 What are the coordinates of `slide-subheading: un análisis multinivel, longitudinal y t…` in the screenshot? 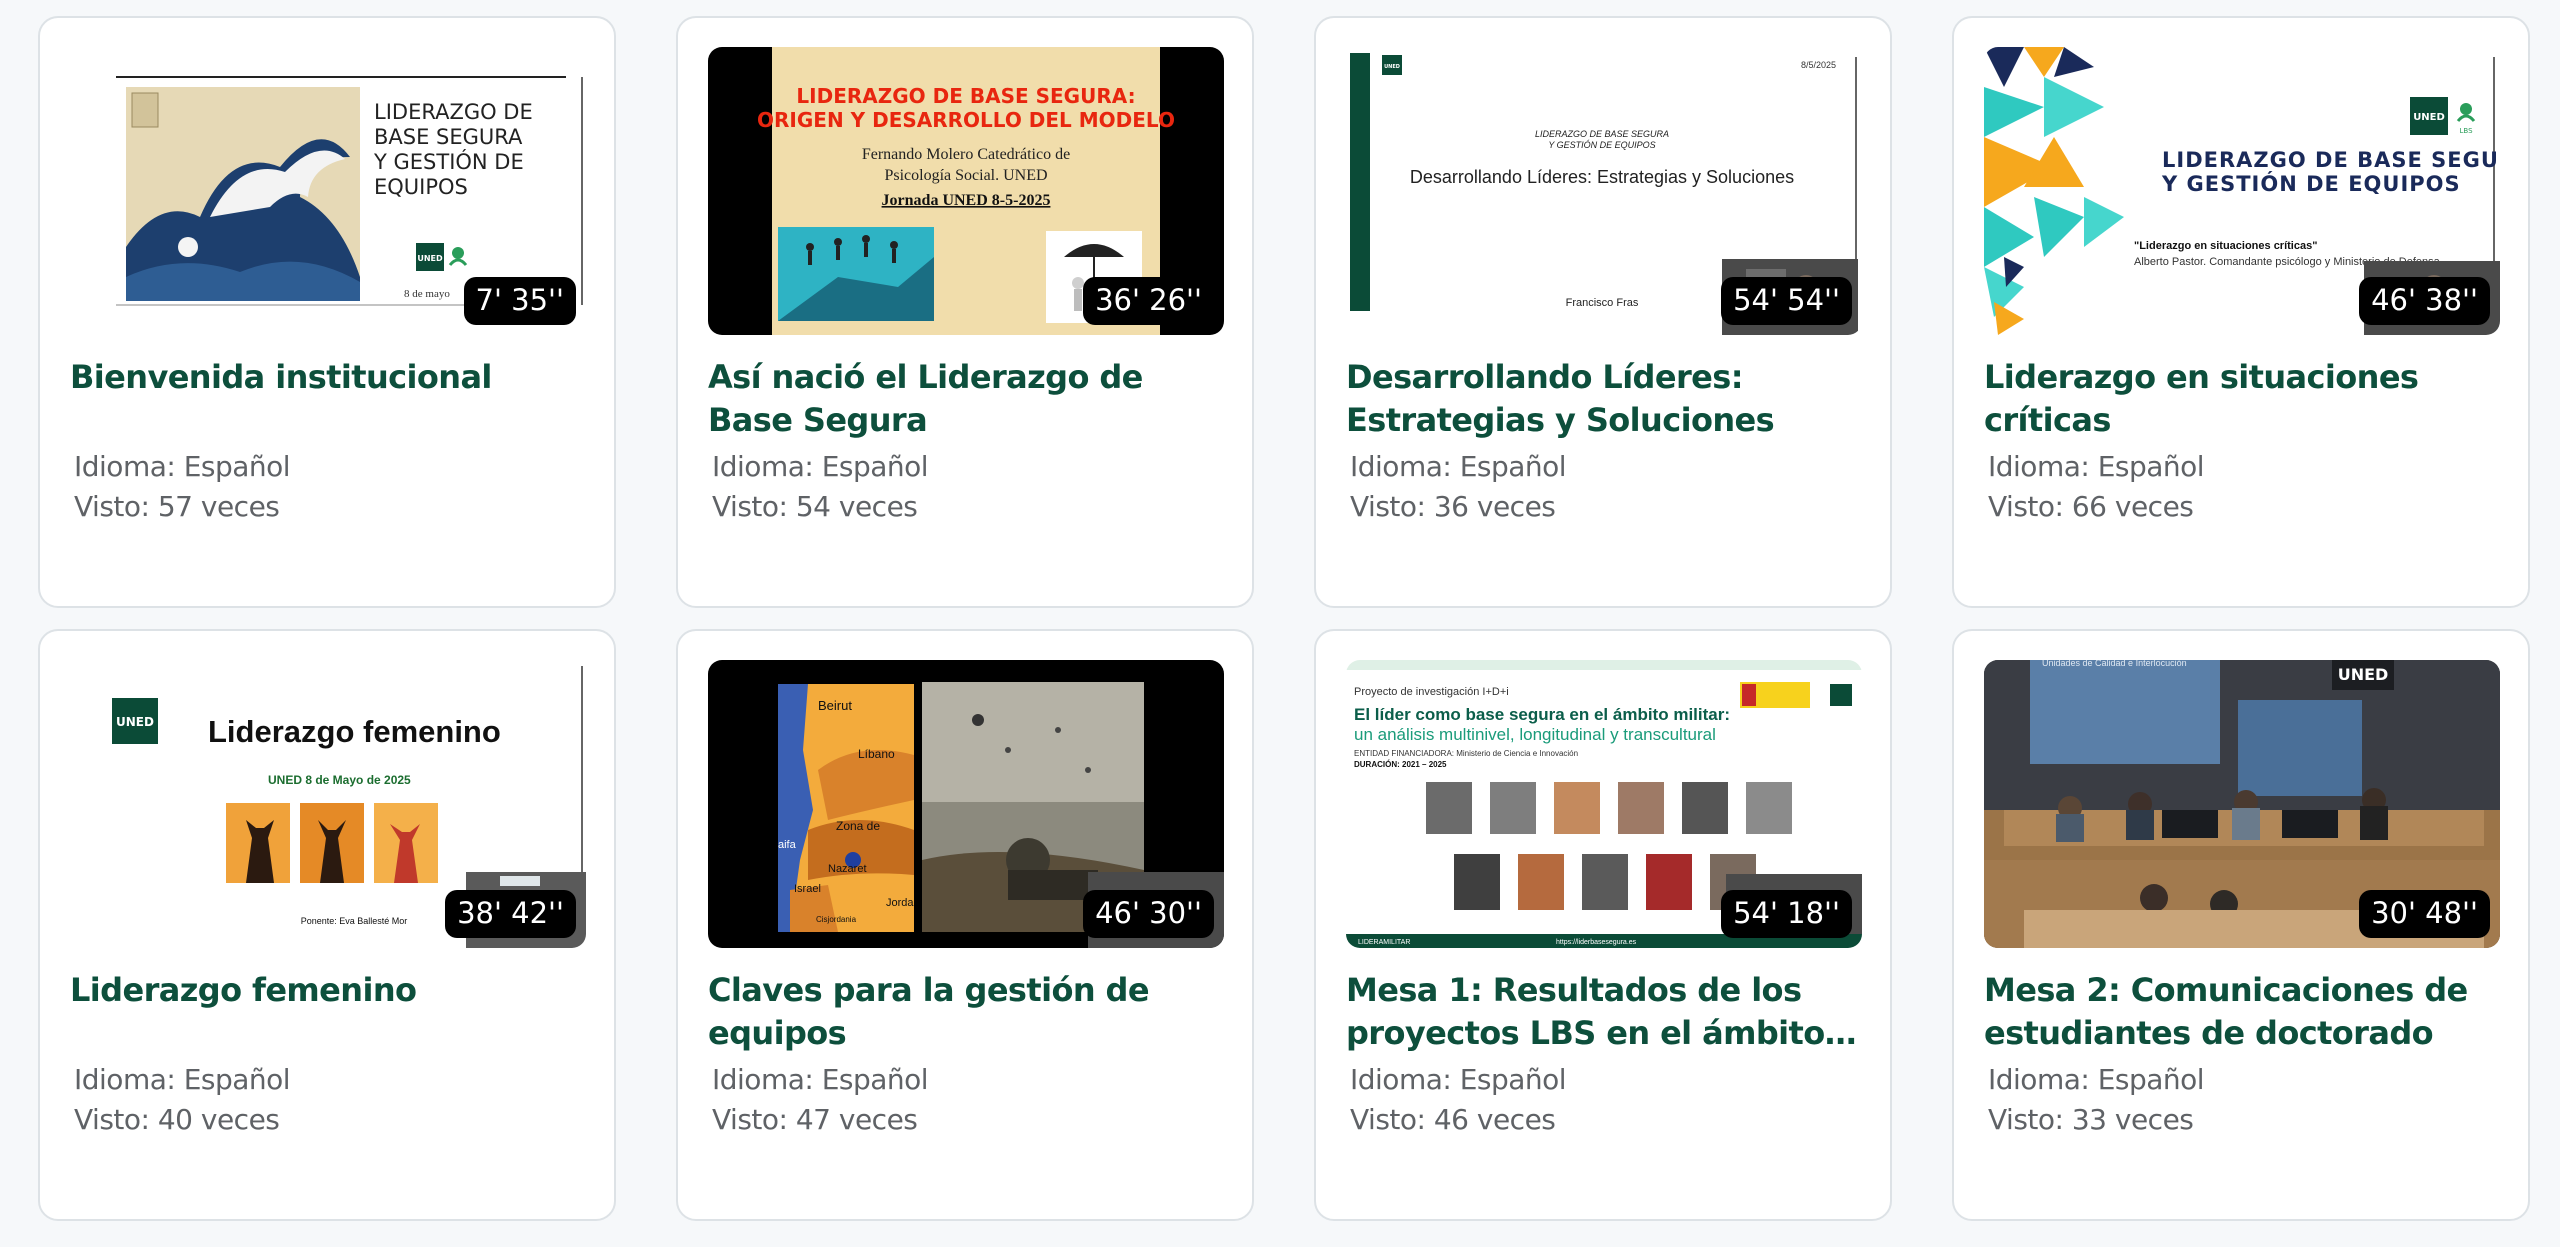 It's located at (1535, 734).